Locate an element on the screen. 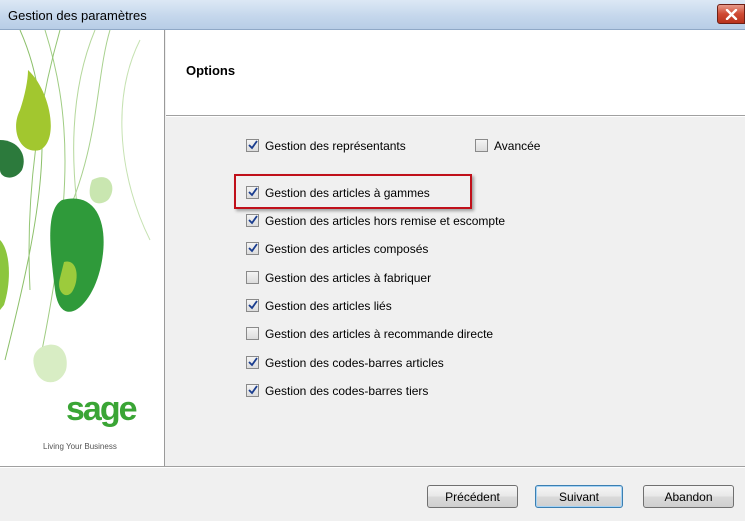 Image resolution: width=745 pixels, height=521 pixels. brand-tagline: Living Your Business is located at coordinates (80, 446).